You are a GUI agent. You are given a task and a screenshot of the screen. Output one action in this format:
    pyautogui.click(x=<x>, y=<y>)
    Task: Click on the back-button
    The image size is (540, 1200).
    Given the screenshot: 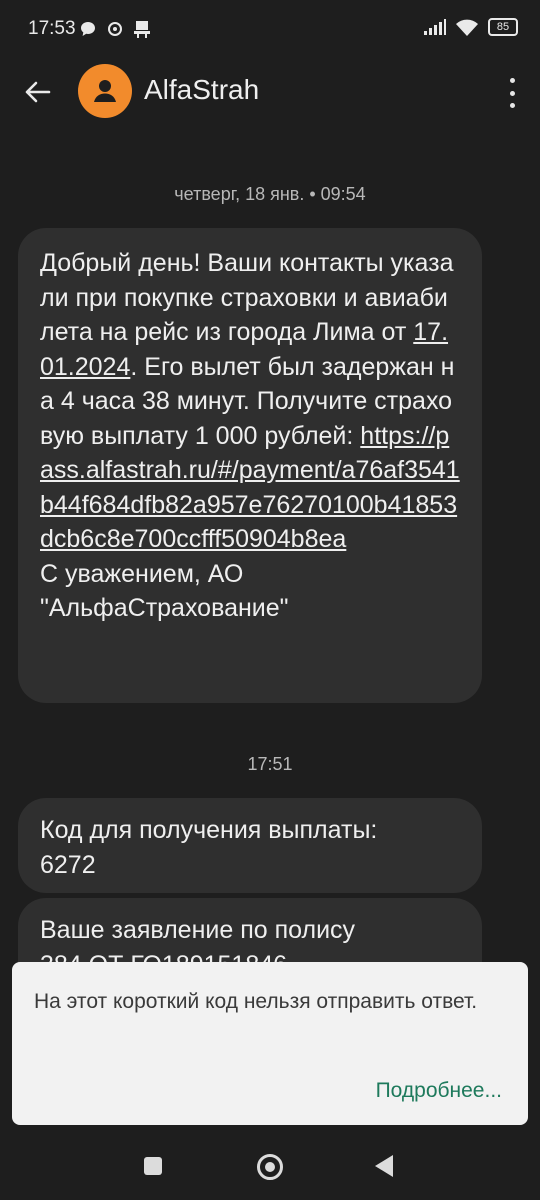 What is the action you would take?
    pyautogui.click(x=38, y=92)
    